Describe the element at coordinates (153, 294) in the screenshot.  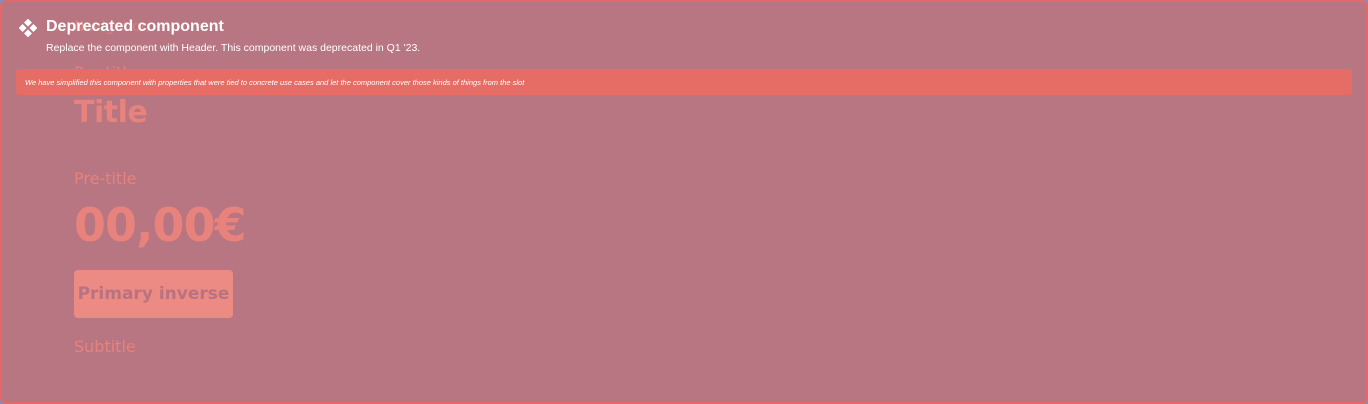
I see `primary-inverse-button: Primary inverse` at that location.